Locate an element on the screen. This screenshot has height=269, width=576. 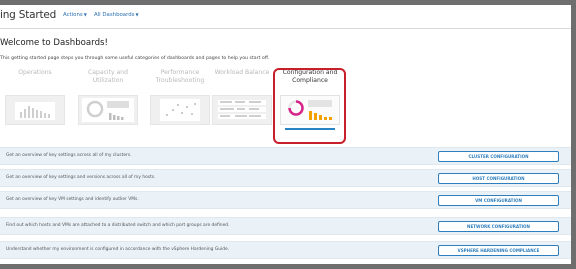
donut-chart-icon is located at coordinates (108, 110).